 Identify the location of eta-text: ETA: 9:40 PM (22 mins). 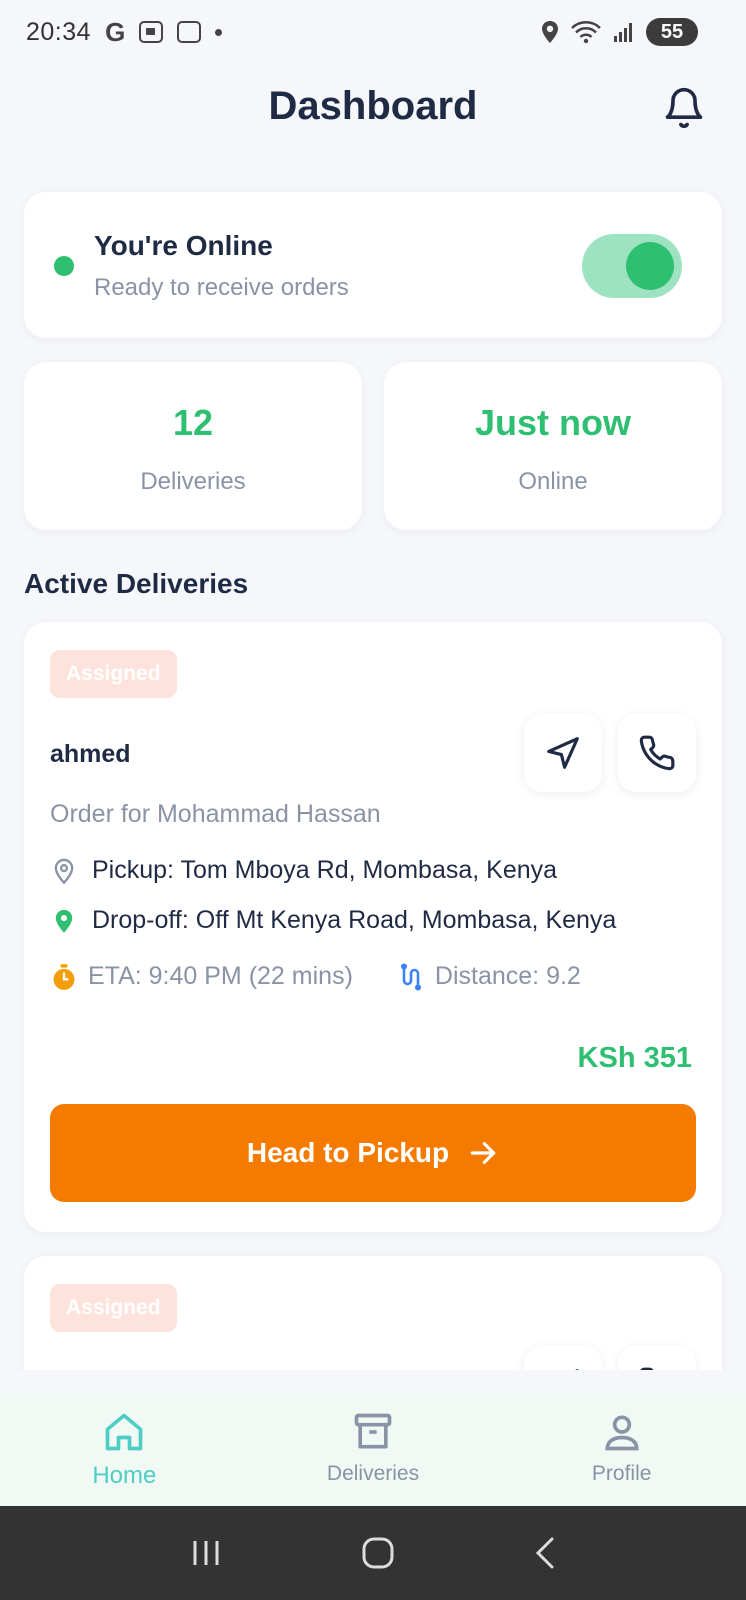
(220, 976).